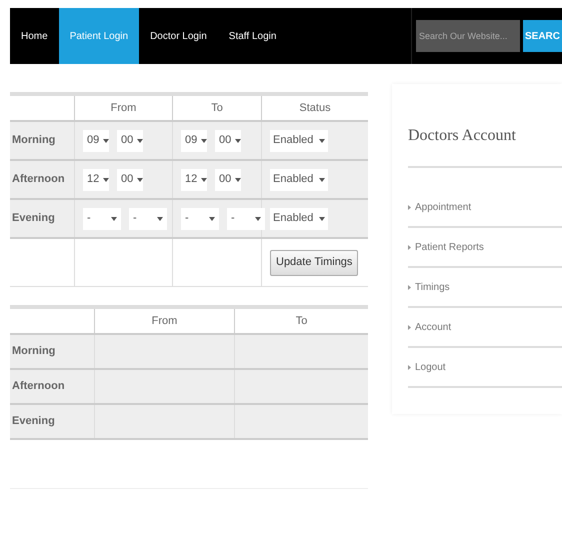  I want to click on nav-link: Staff Login, so click(253, 36).